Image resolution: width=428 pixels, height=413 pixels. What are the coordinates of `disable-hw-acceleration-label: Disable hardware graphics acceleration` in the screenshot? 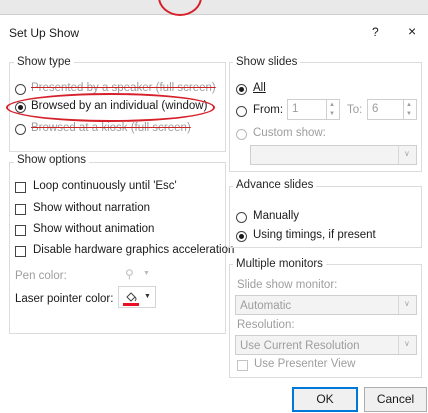 It's located at (134, 250).